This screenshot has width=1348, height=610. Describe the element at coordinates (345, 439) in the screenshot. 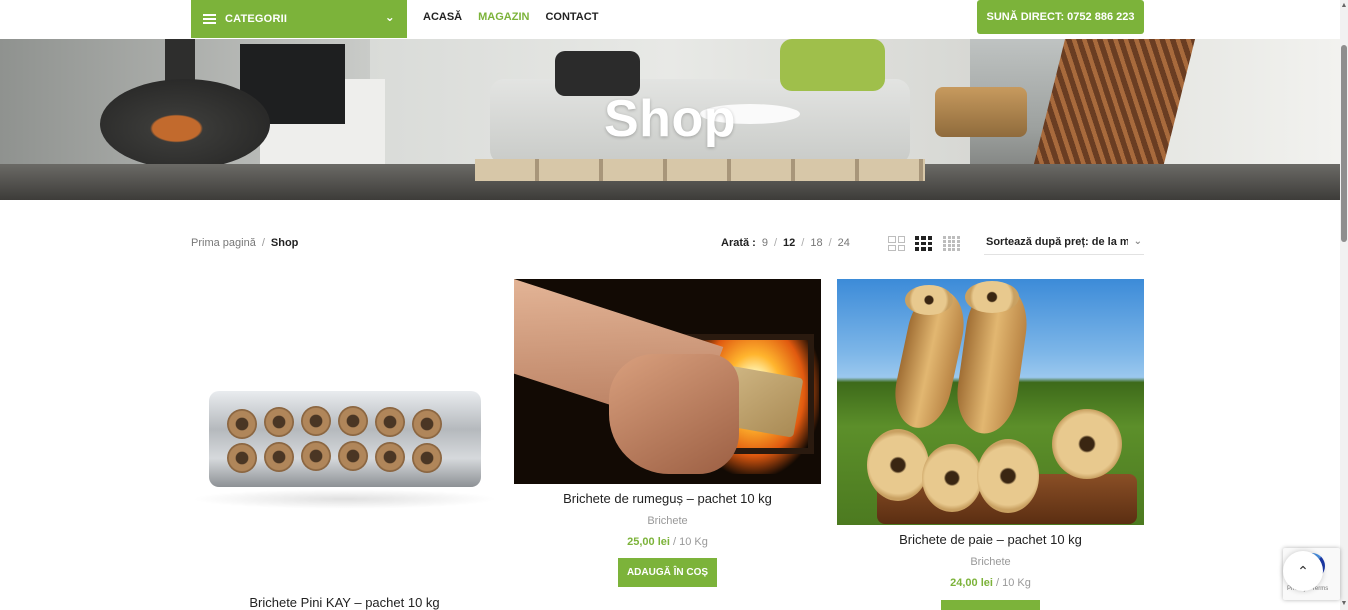

I see `briquette-pack-image` at that location.